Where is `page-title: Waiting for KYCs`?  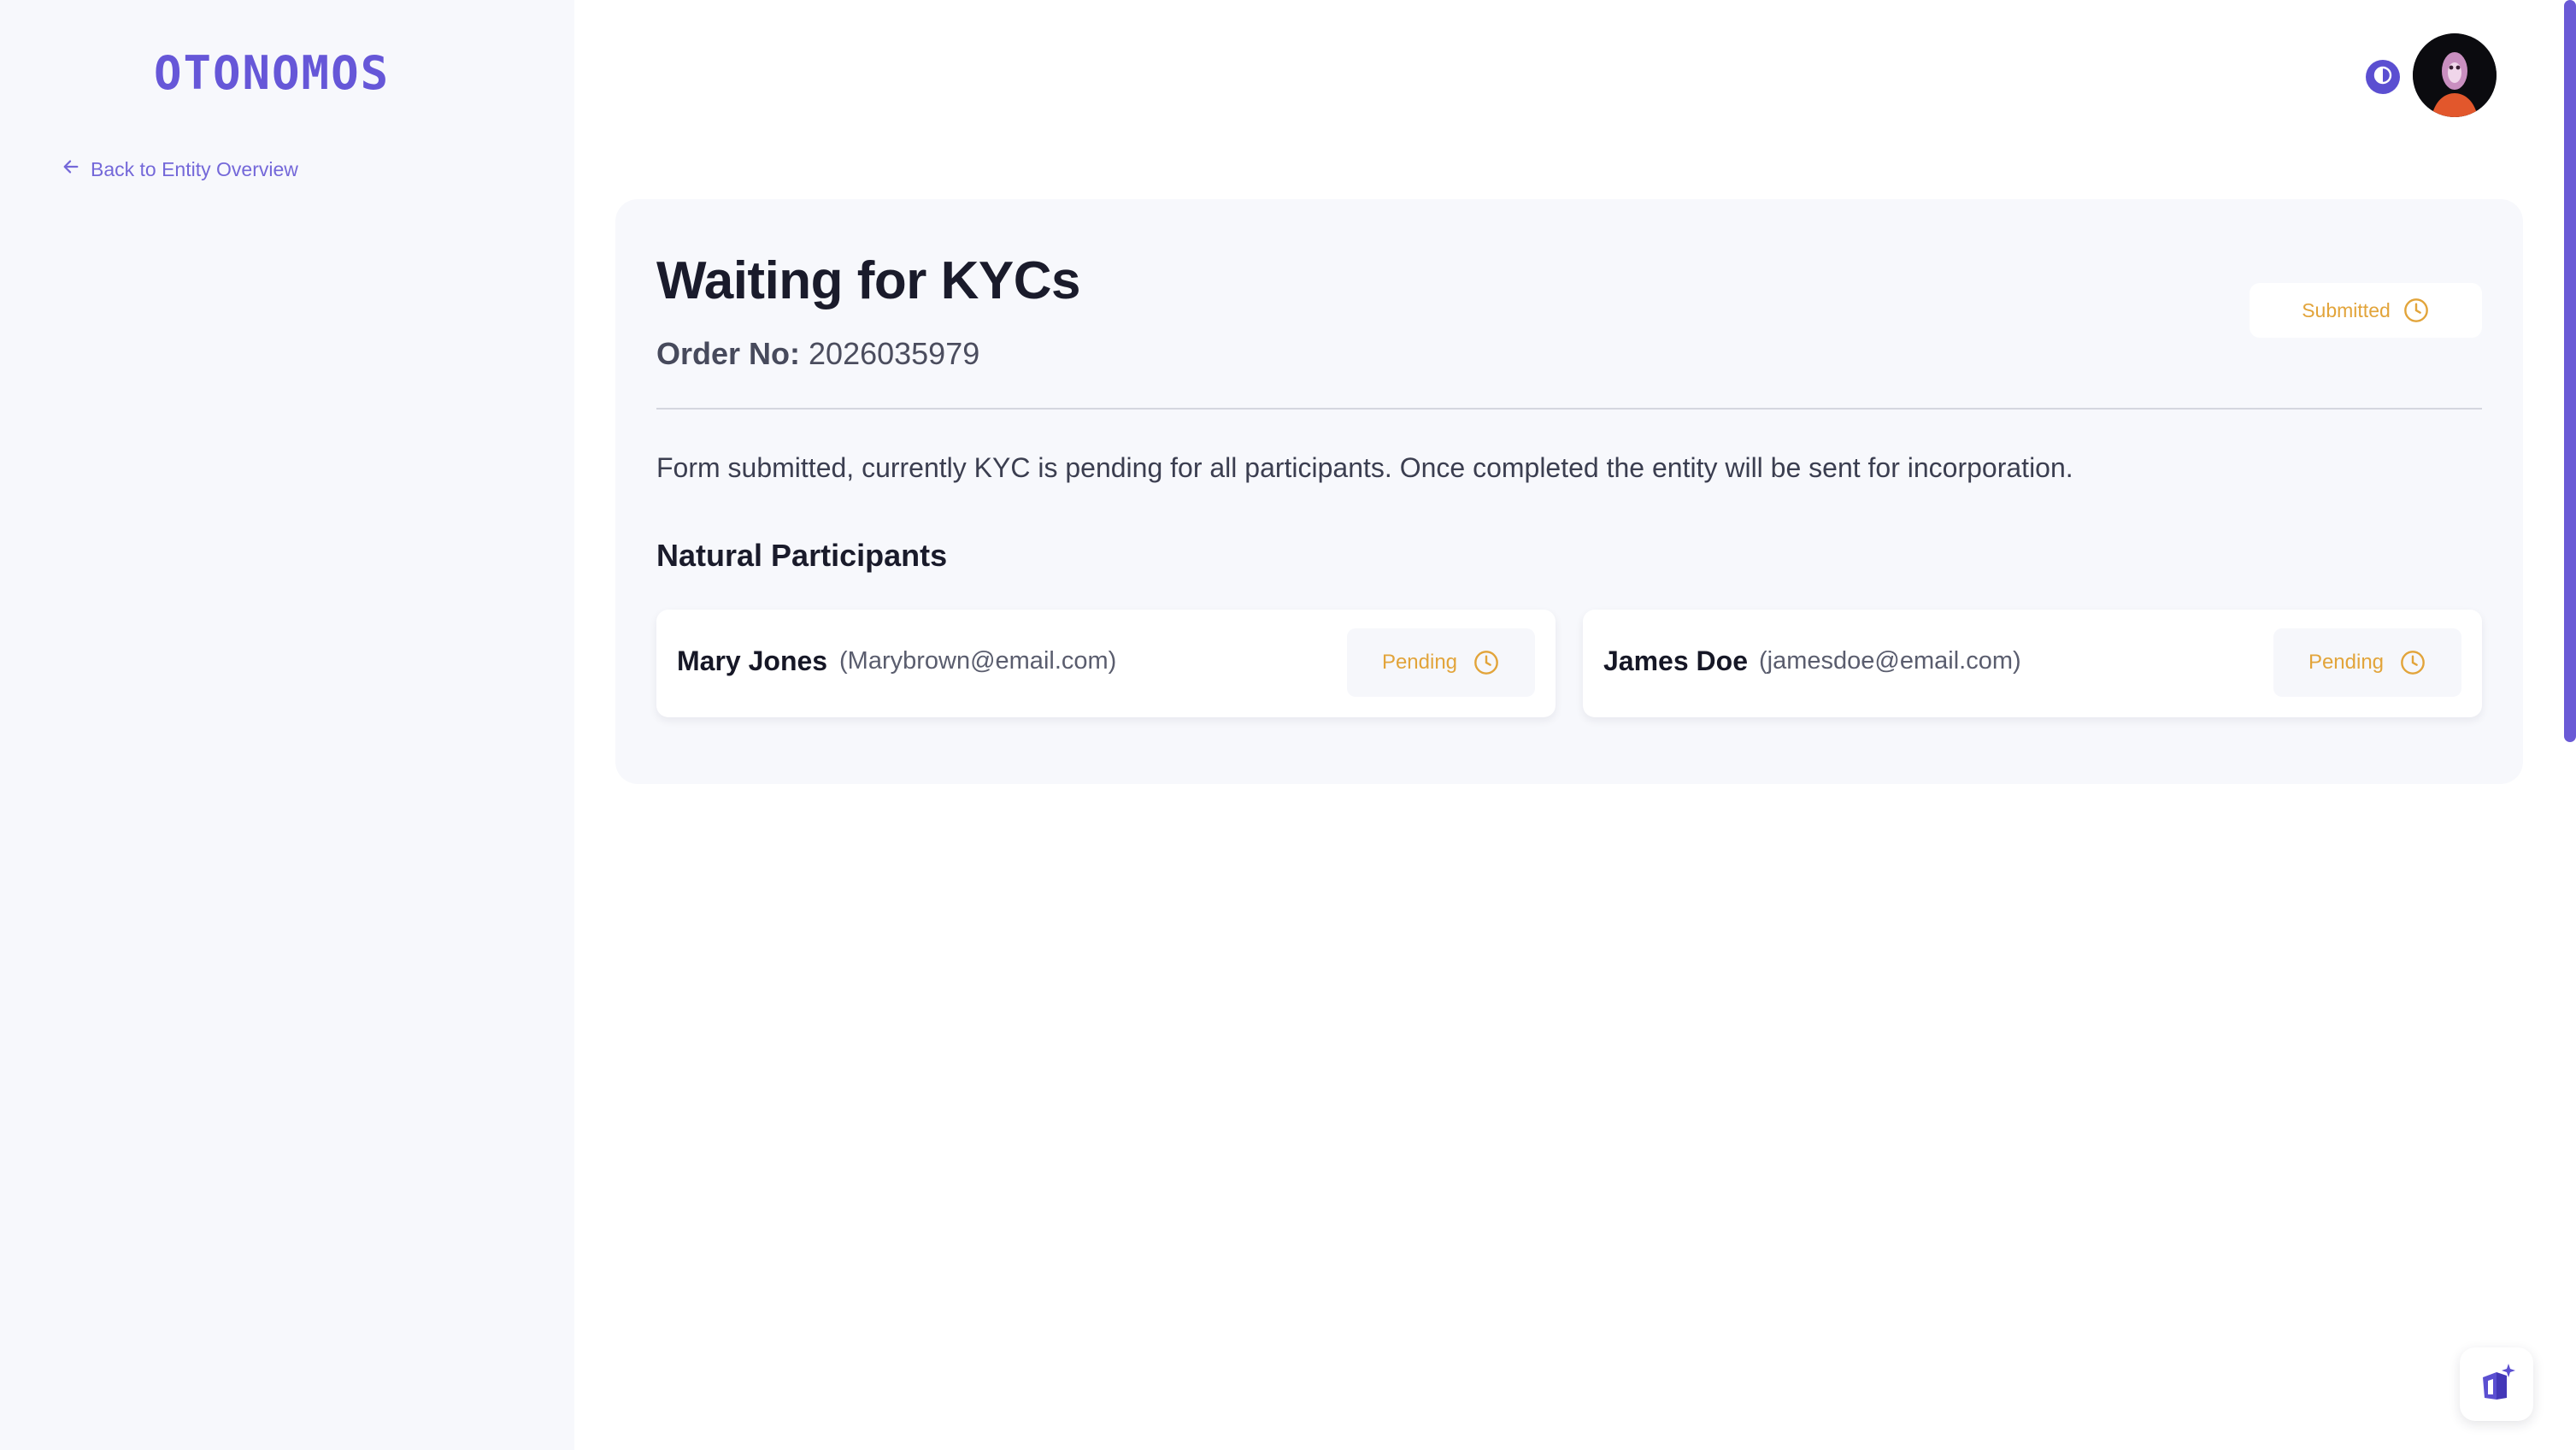 page-title: Waiting for KYCs is located at coordinates (868, 281).